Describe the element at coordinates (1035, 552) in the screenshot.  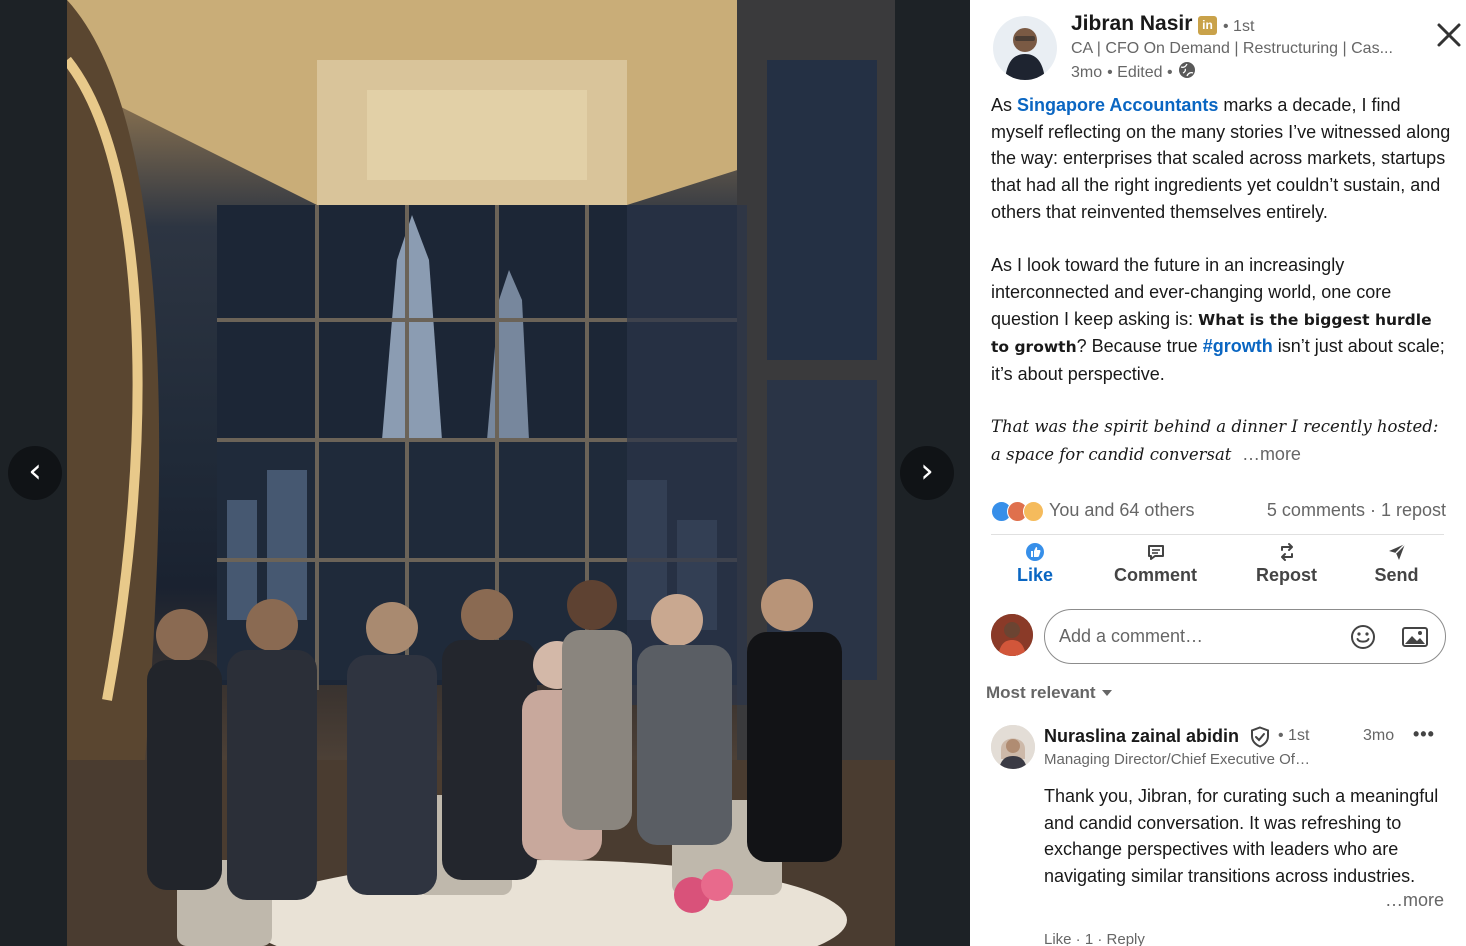
I see `like-icon` at that location.